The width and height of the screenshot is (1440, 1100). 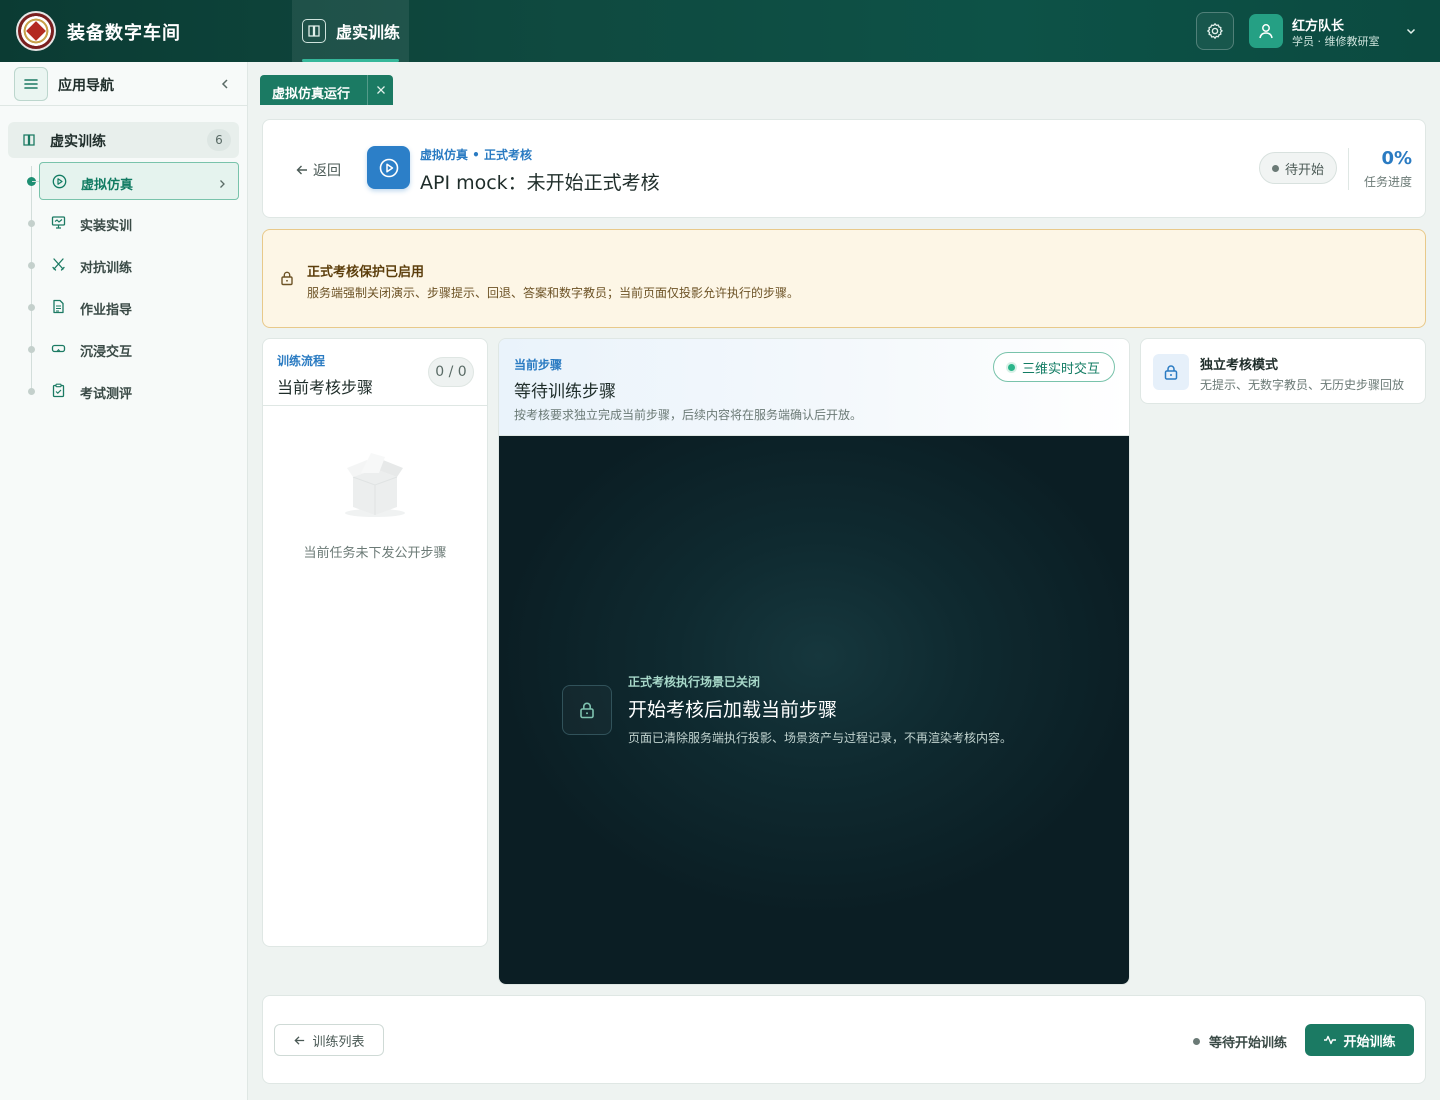 I want to click on status-label: 等待开始训练, so click(x=1248, y=1043).